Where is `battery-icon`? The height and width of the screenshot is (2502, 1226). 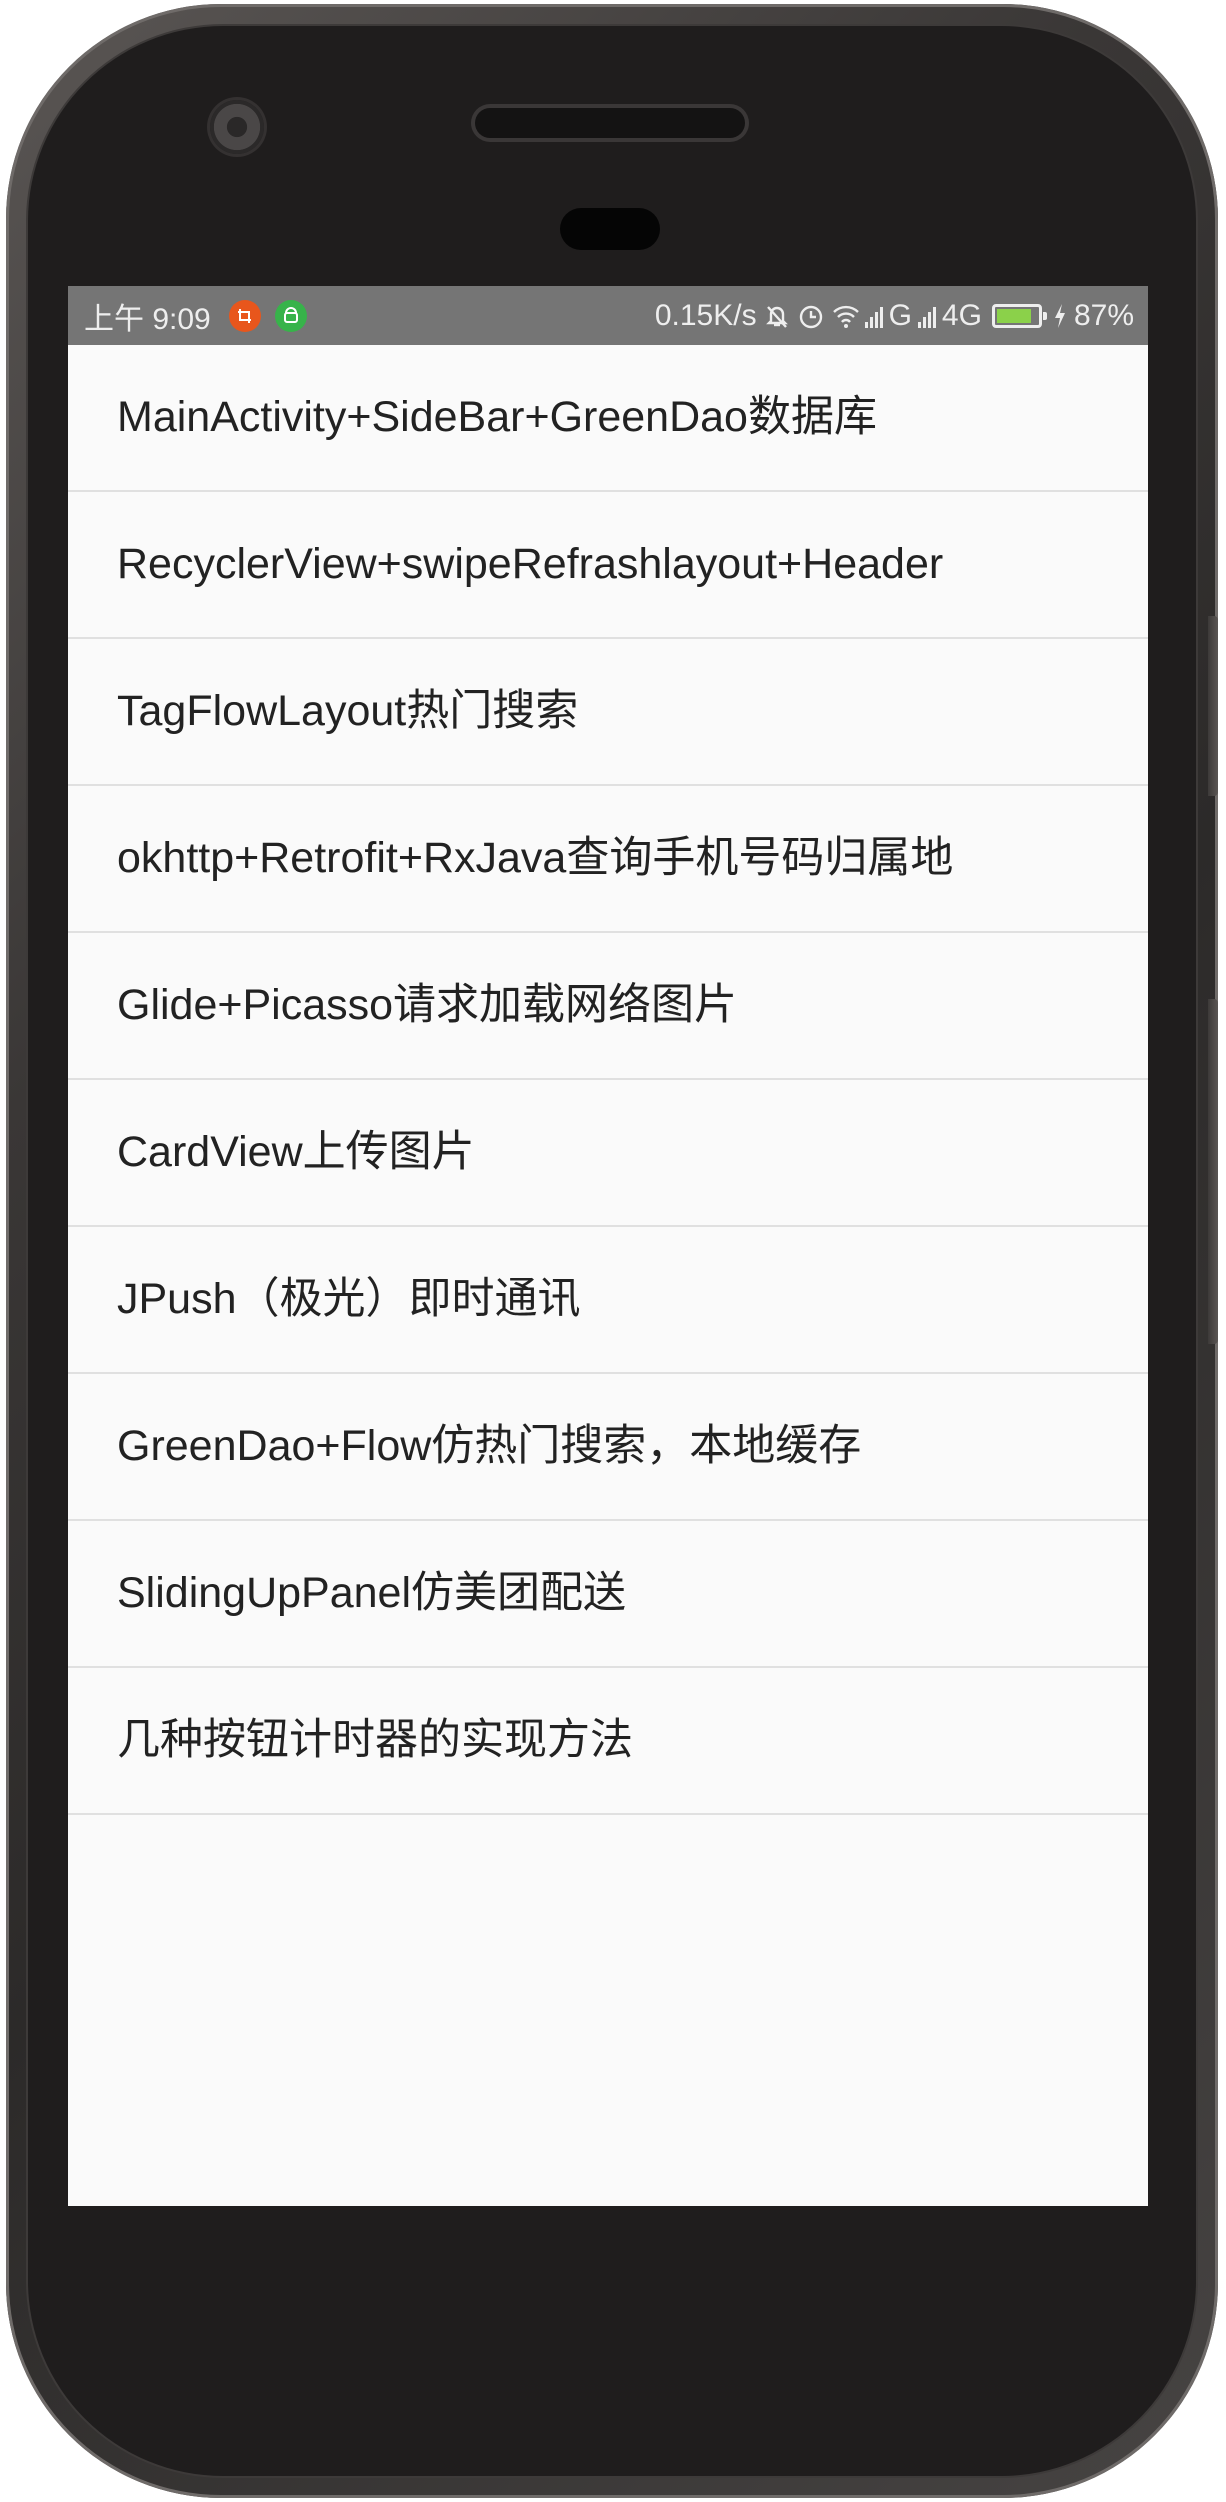 battery-icon is located at coordinates (1019, 315).